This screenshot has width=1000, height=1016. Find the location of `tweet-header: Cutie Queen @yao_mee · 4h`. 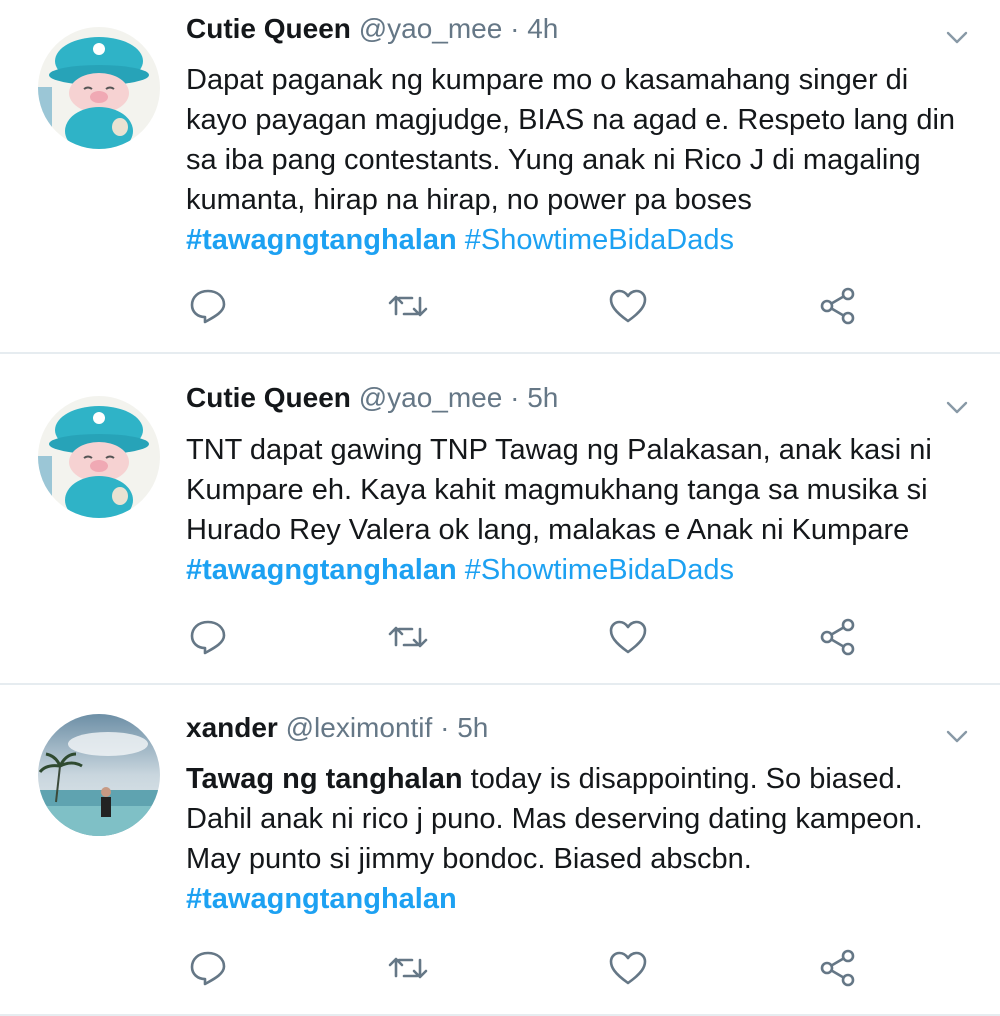

tweet-header: Cutie Queen @yao_mee · 4h is located at coordinates (372, 29).